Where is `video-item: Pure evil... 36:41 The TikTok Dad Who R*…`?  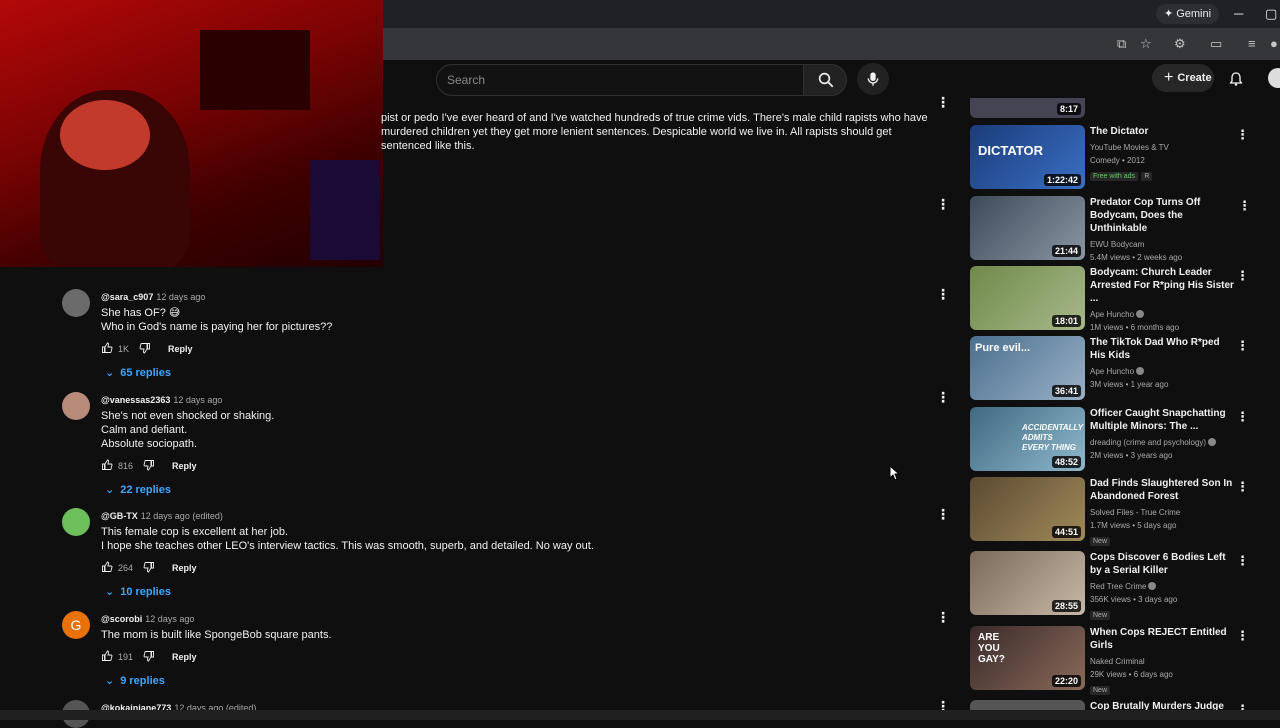 video-item: Pure evil... 36:41 The TikTok Dad Who R*… is located at coordinates (1120, 369).